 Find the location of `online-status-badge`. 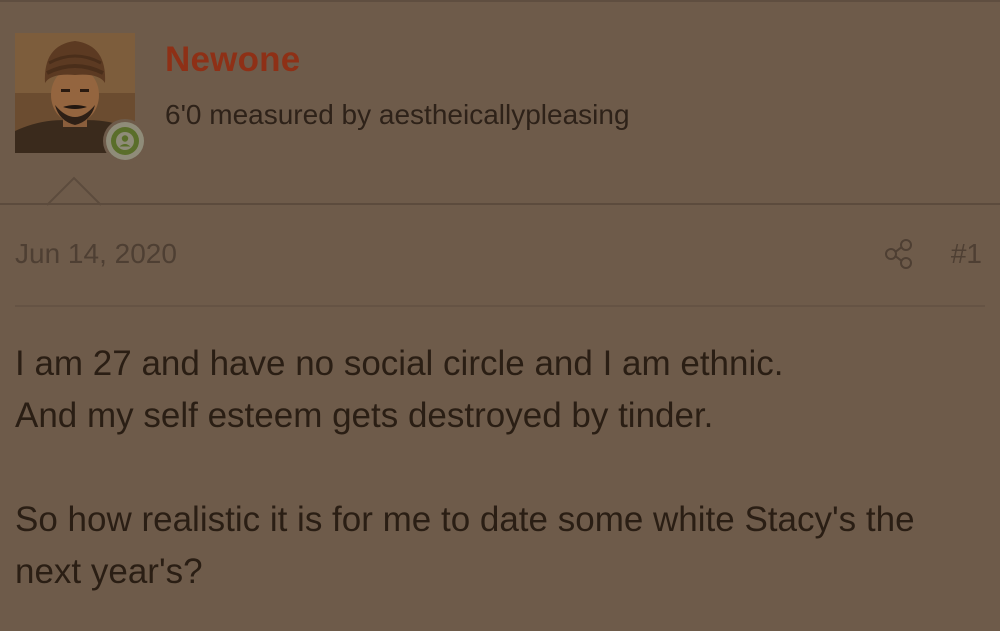

online-status-badge is located at coordinates (125, 141).